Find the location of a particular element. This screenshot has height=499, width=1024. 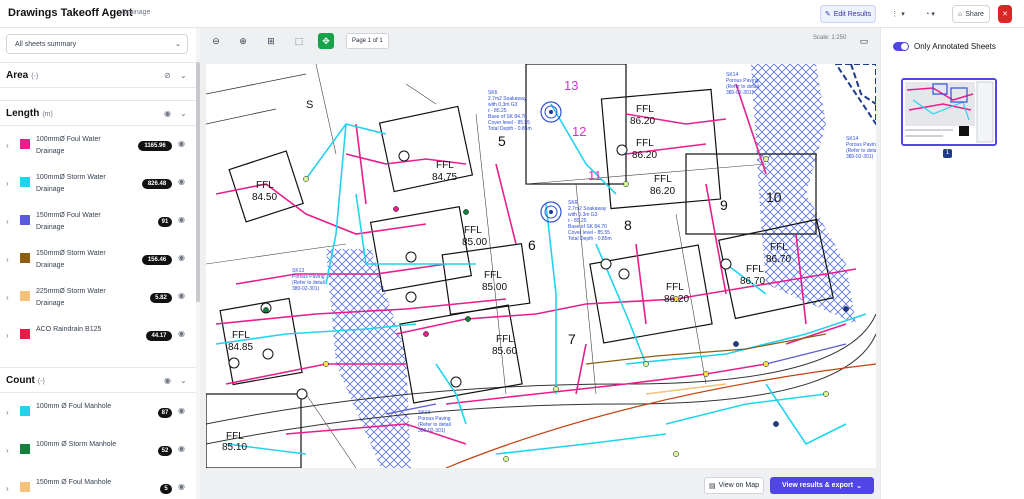

svg-text: S is located at coordinates (309, 105).